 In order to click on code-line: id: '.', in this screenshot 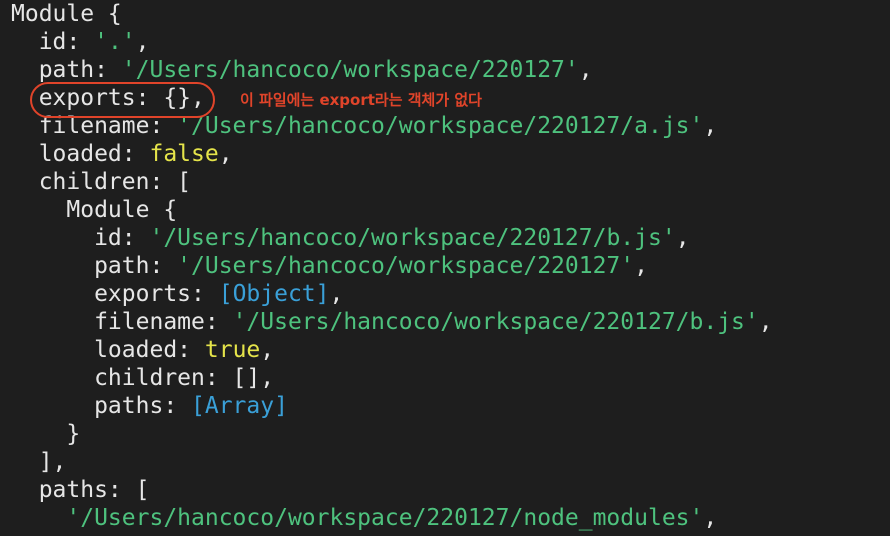, I will do `click(80, 42)`.